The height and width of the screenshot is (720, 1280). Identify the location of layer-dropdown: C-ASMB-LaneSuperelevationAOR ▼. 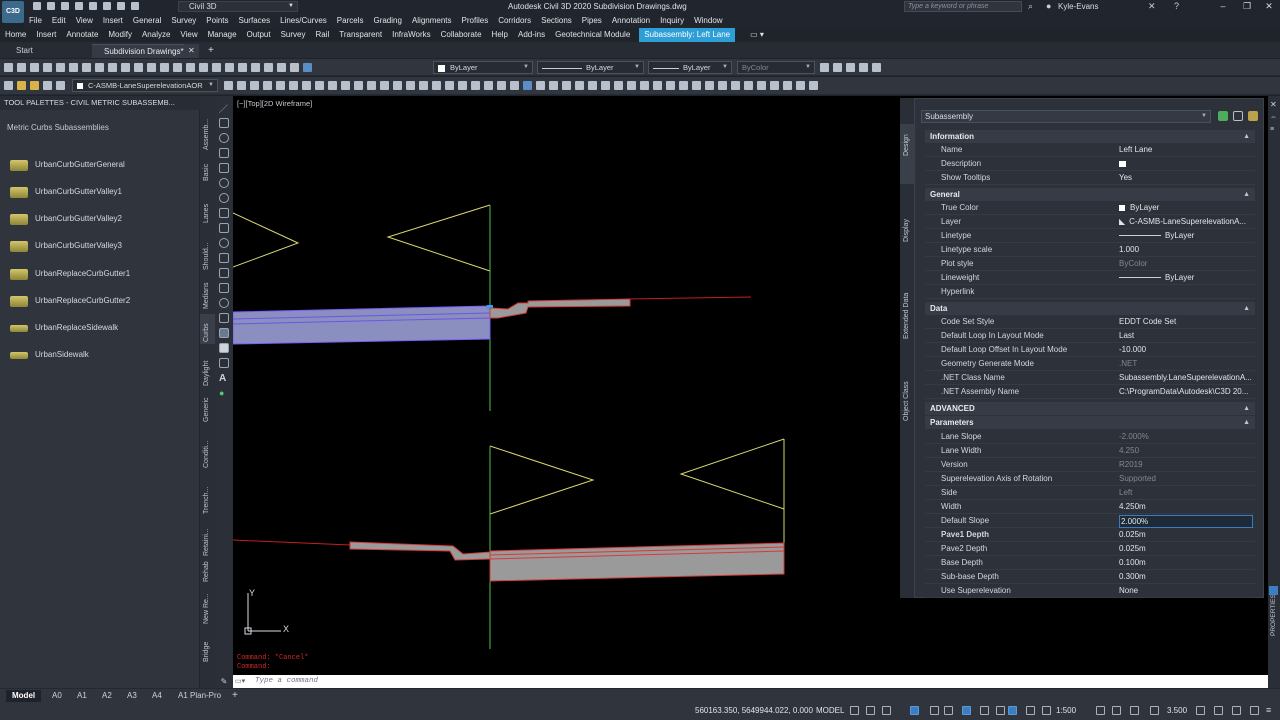
(145, 85).